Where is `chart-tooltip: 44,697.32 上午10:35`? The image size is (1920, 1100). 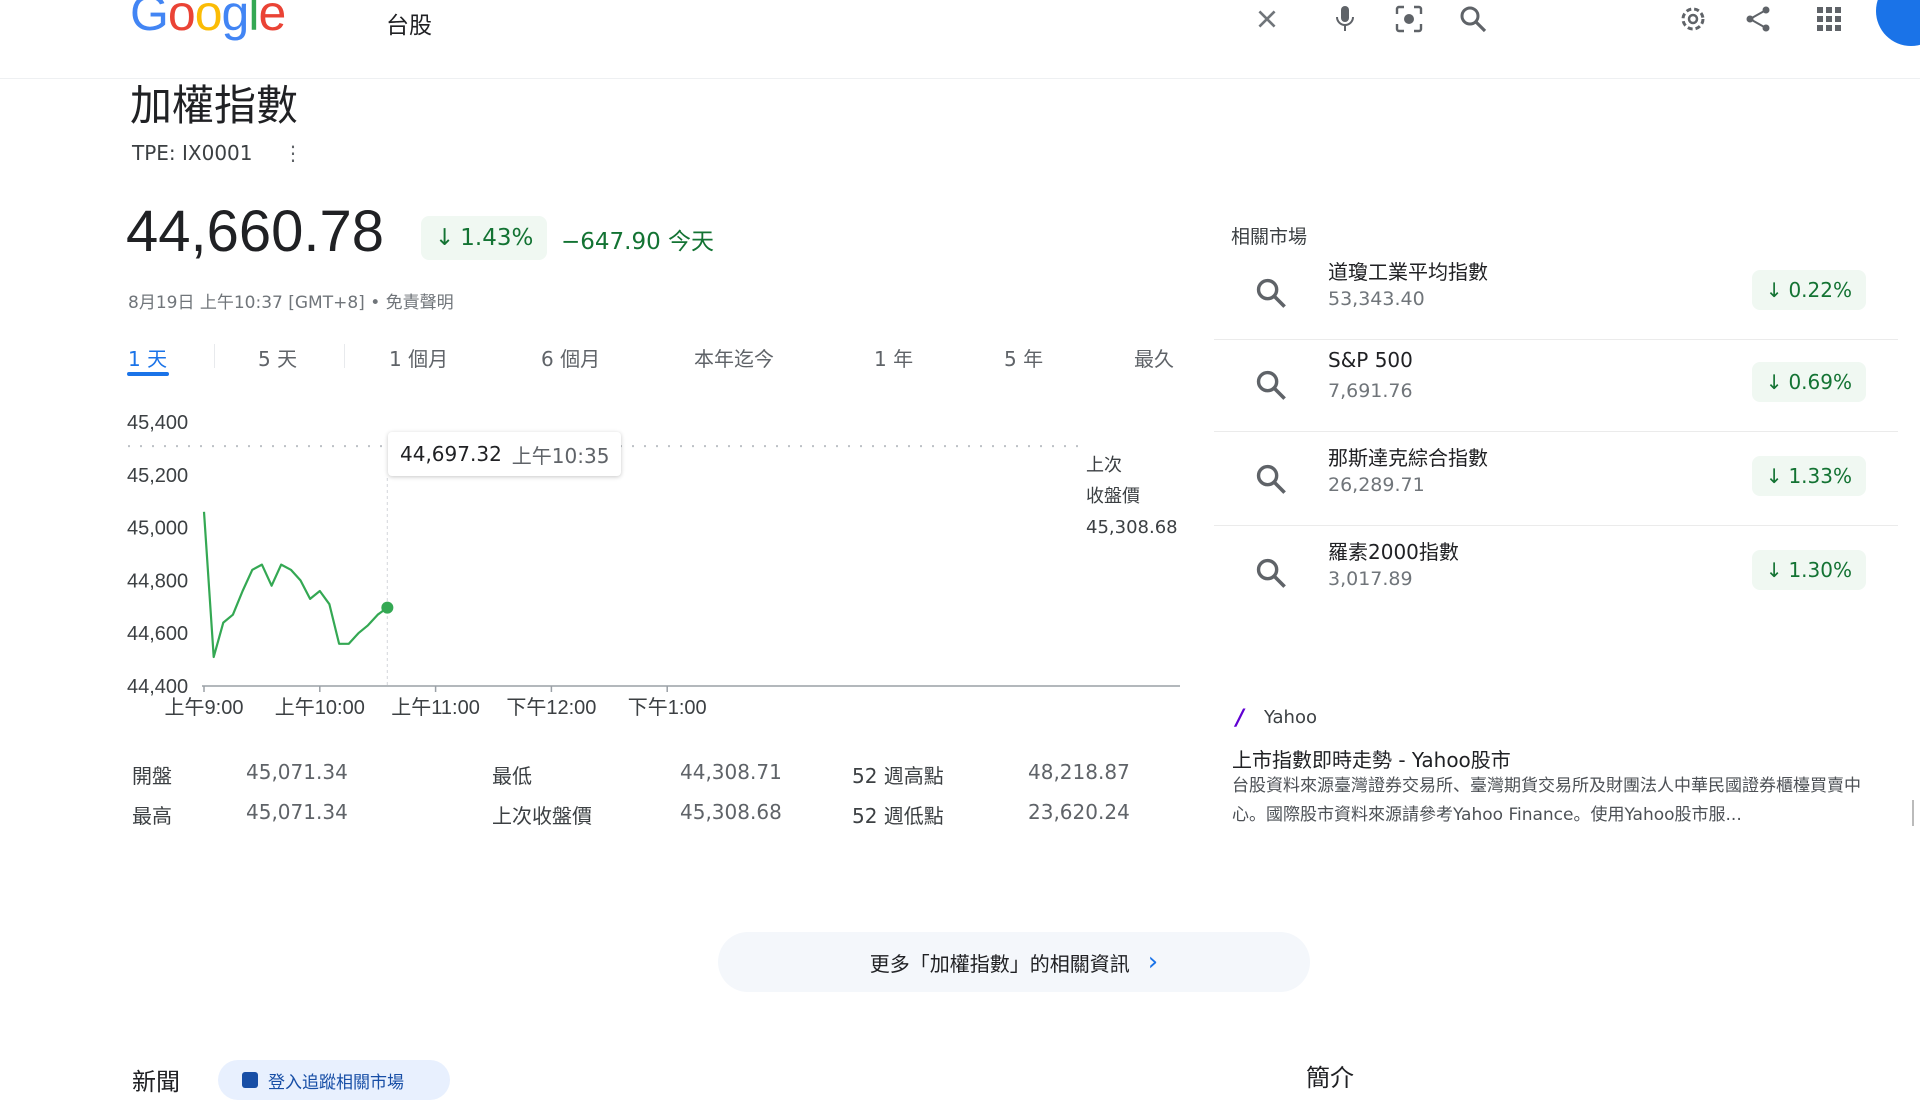 chart-tooltip: 44,697.32 上午10:35 is located at coordinates (505, 454).